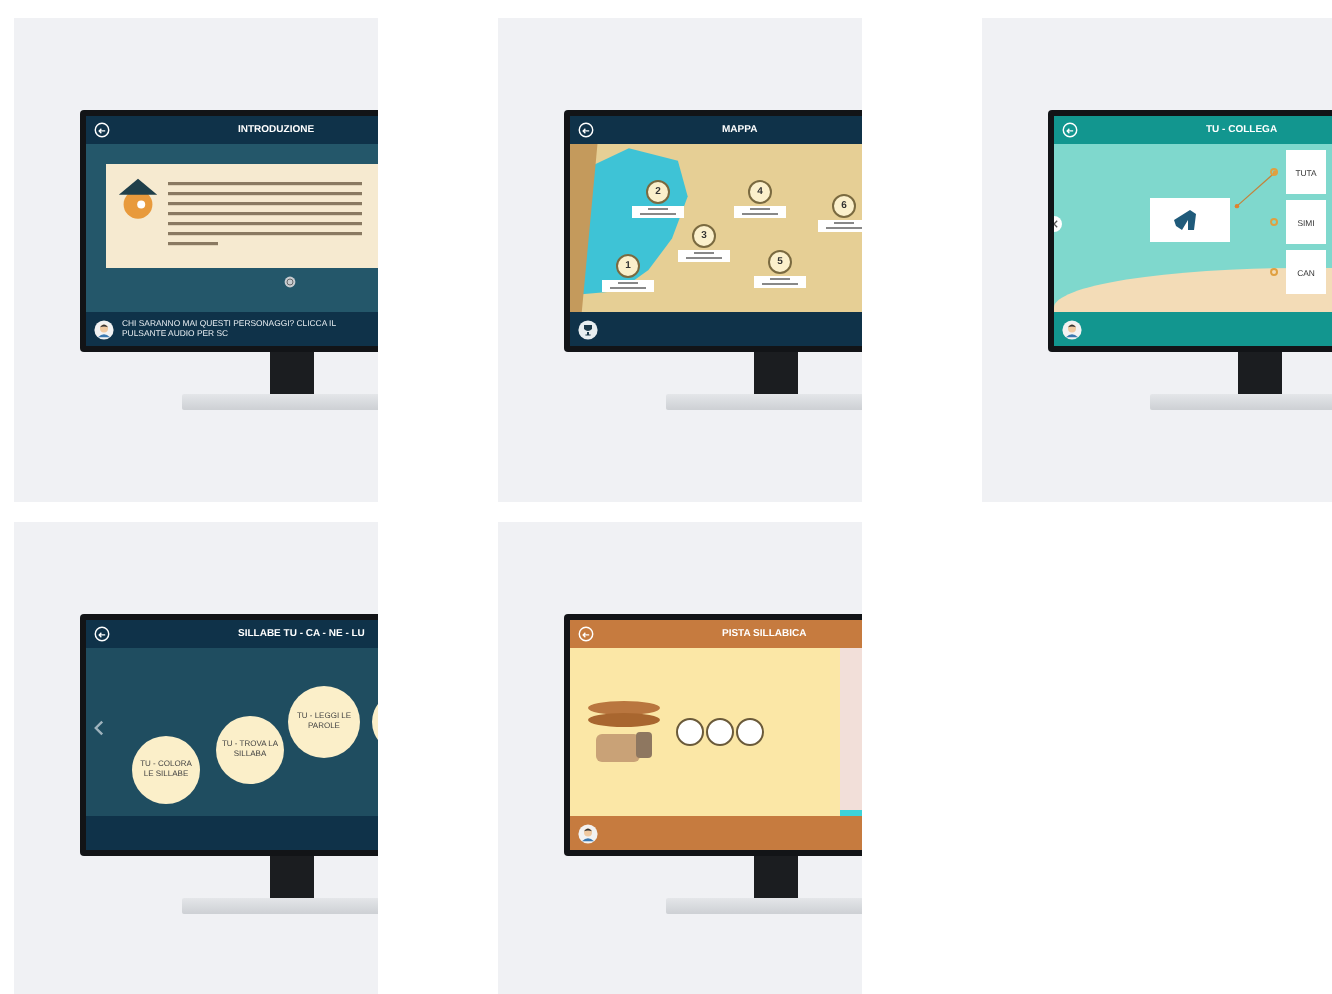 Image resolution: width=1332 pixels, height=994 pixels. Describe the element at coordinates (104, 329) in the screenshot. I see `avatar-icon` at that location.